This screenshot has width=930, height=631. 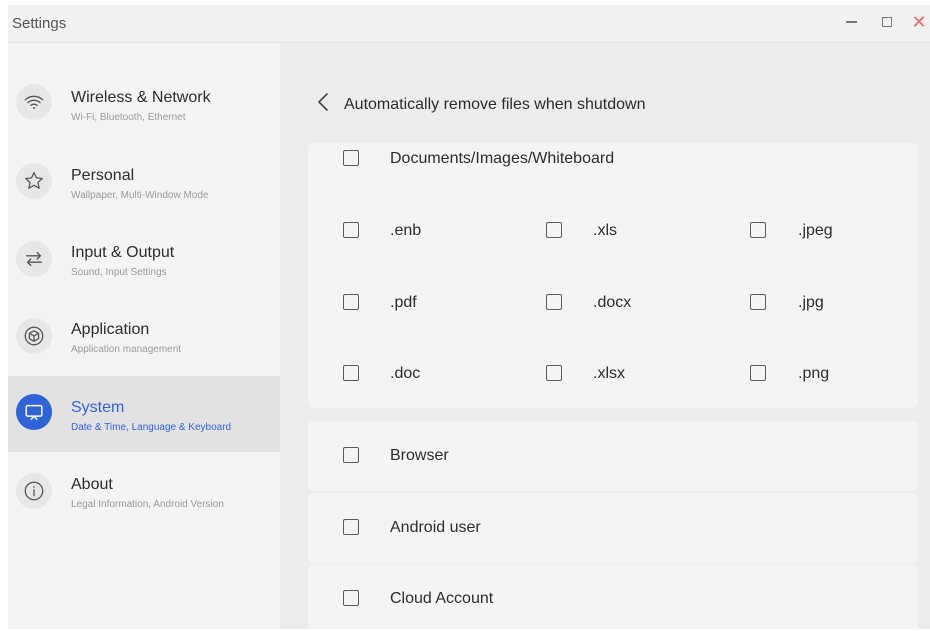 I want to click on sidebar-item-title: About, so click(x=92, y=484).